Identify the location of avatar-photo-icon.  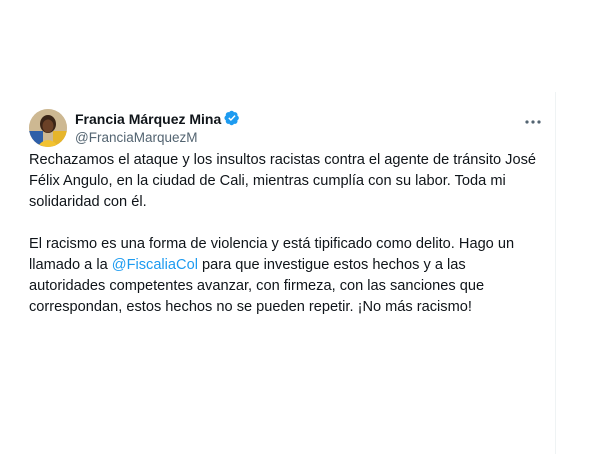
(48, 128).